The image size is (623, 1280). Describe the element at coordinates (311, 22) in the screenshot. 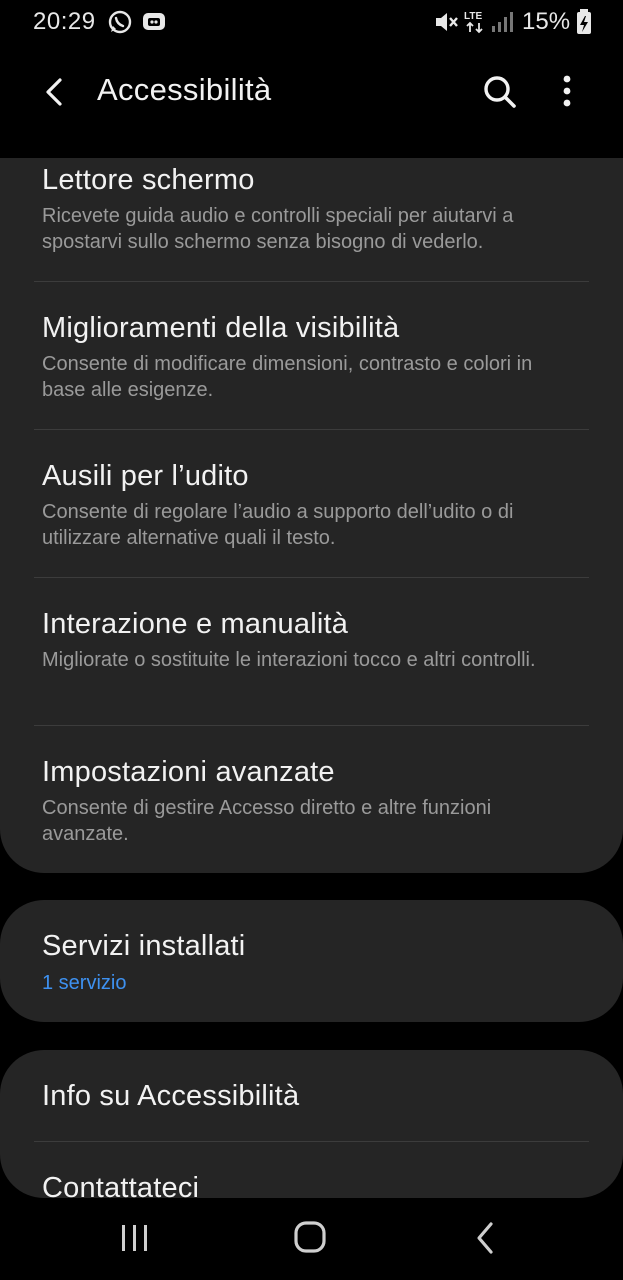

I see `status-bar: 20:29 LTE 15%` at that location.